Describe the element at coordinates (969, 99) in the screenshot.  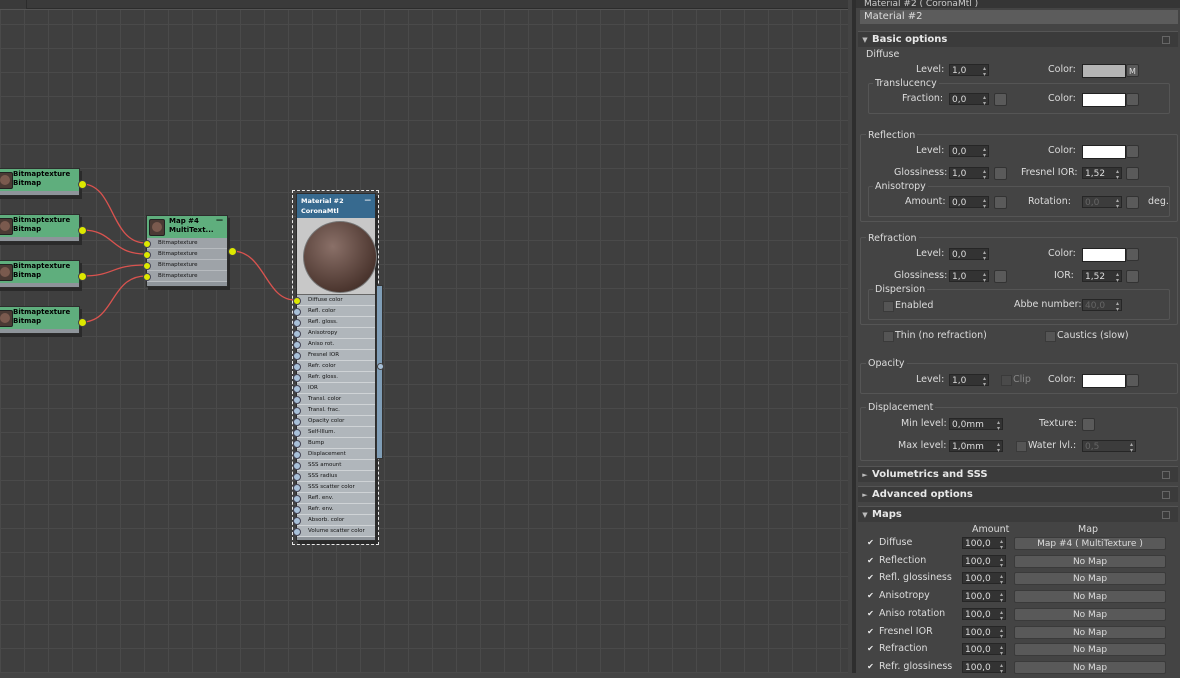
I see `translucency-fraction-spinner: 0,0` at that location.